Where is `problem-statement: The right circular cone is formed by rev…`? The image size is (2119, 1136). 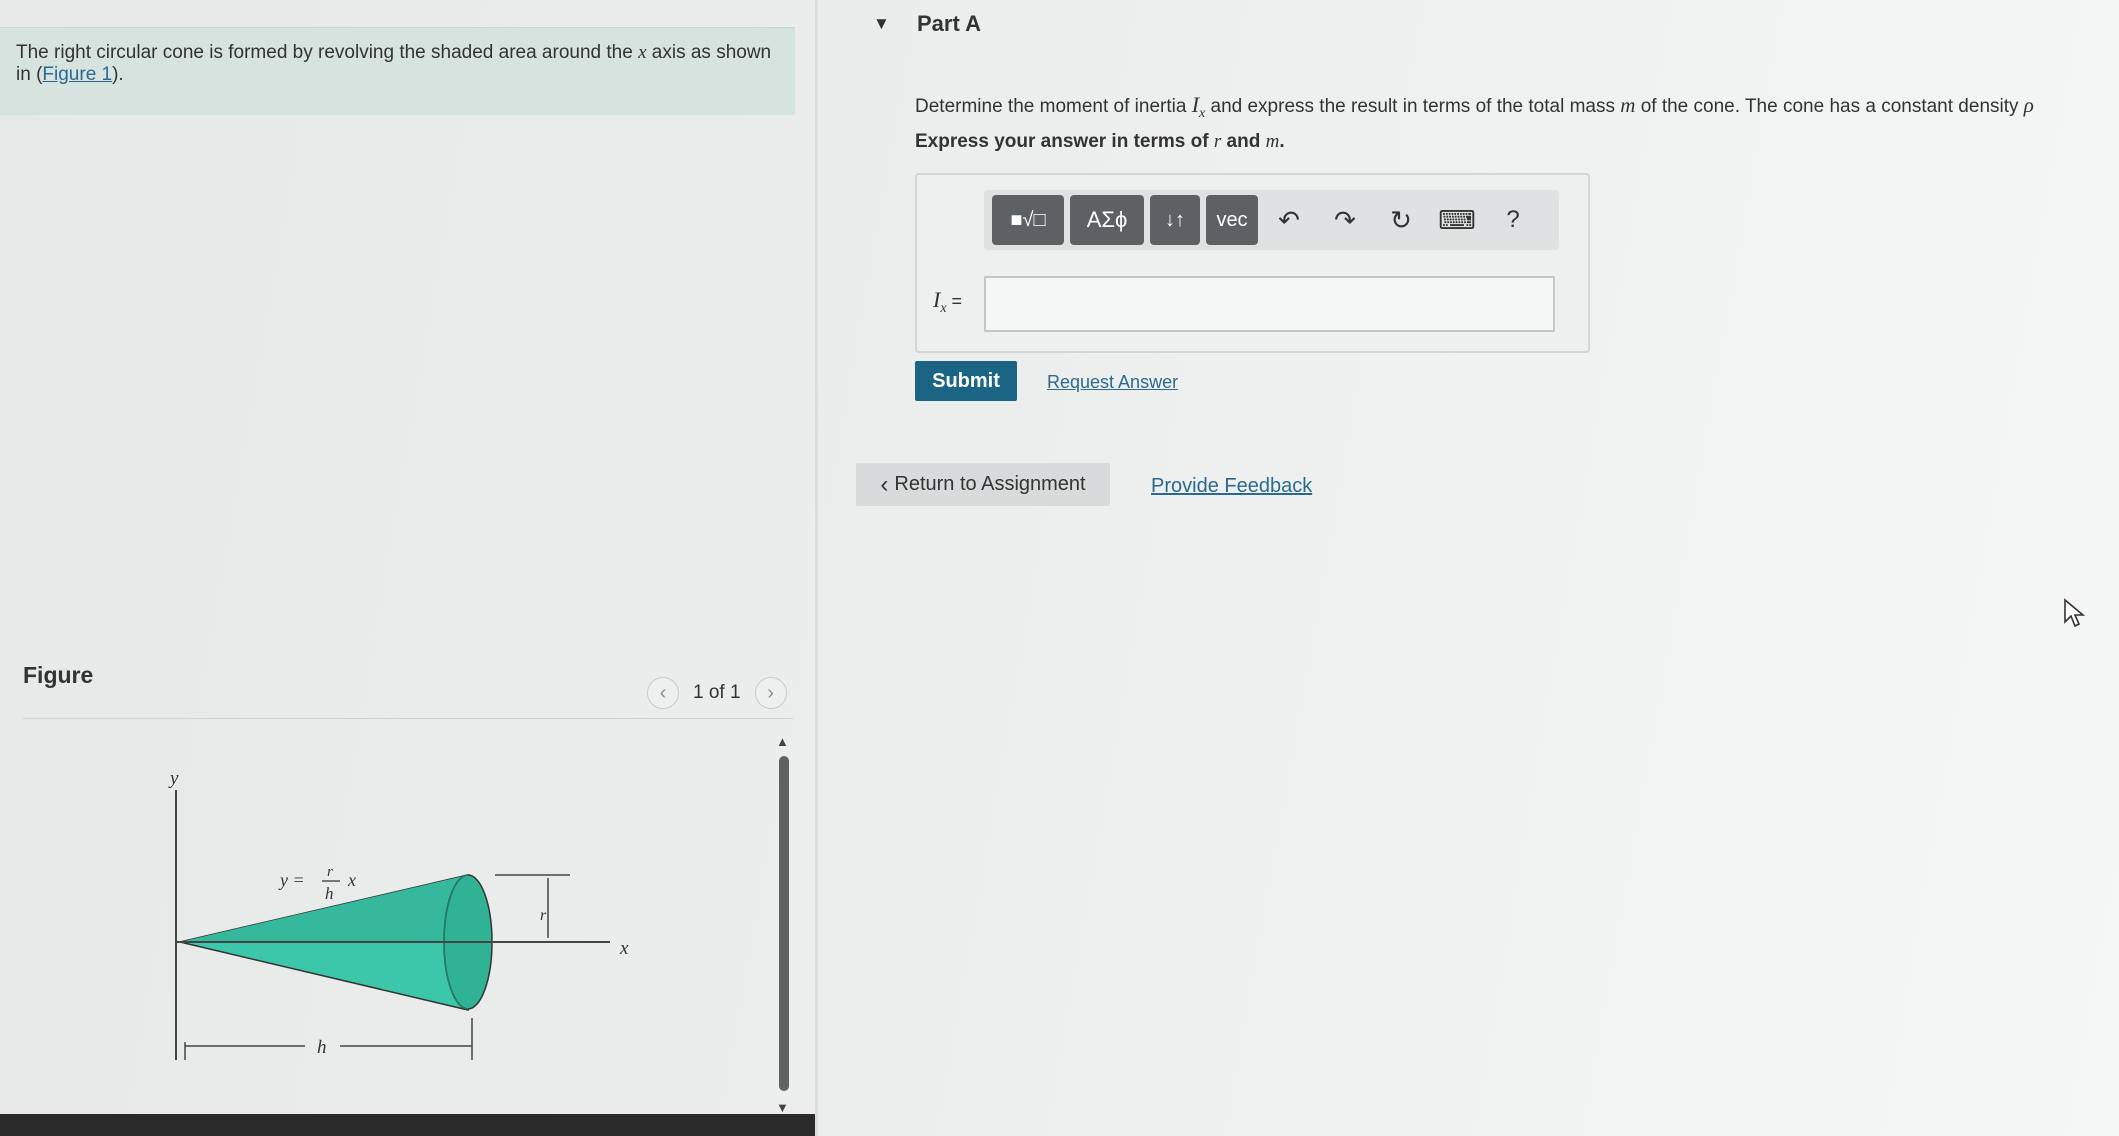
problem-statement: The right circular cone is formed by rev… is located at coordinates (397, 71).